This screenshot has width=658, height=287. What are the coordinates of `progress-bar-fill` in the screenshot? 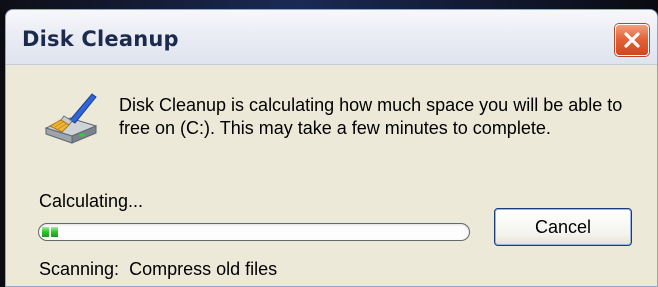 It's located at (50, 232).